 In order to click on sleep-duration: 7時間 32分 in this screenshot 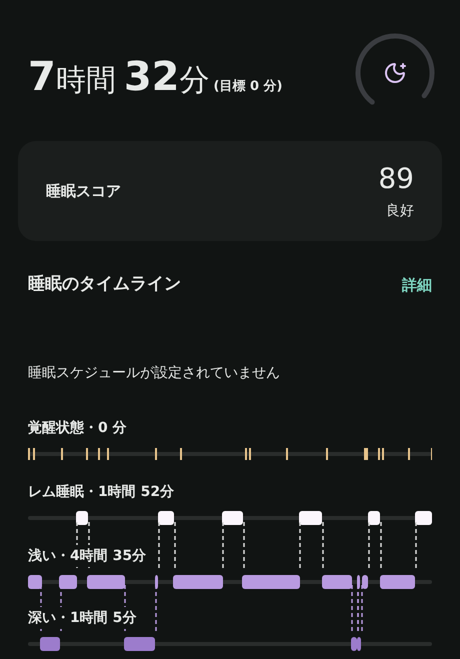, I will do `click(119, 77)`.